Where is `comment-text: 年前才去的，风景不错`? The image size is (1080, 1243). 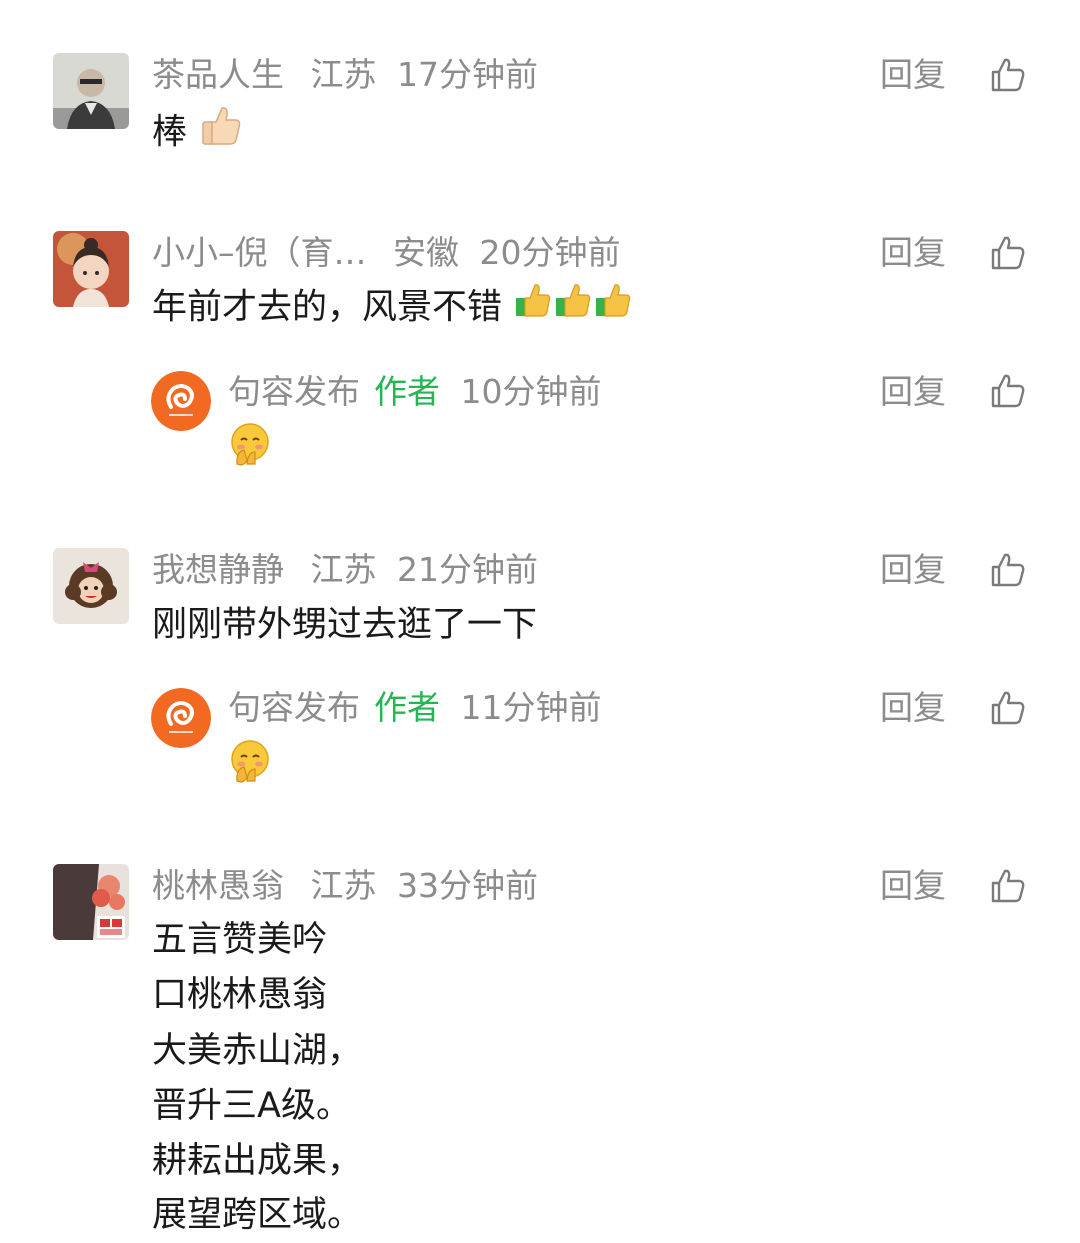 comment-text: 年前才去的，风景不错 is located at coordinates (392, 308).